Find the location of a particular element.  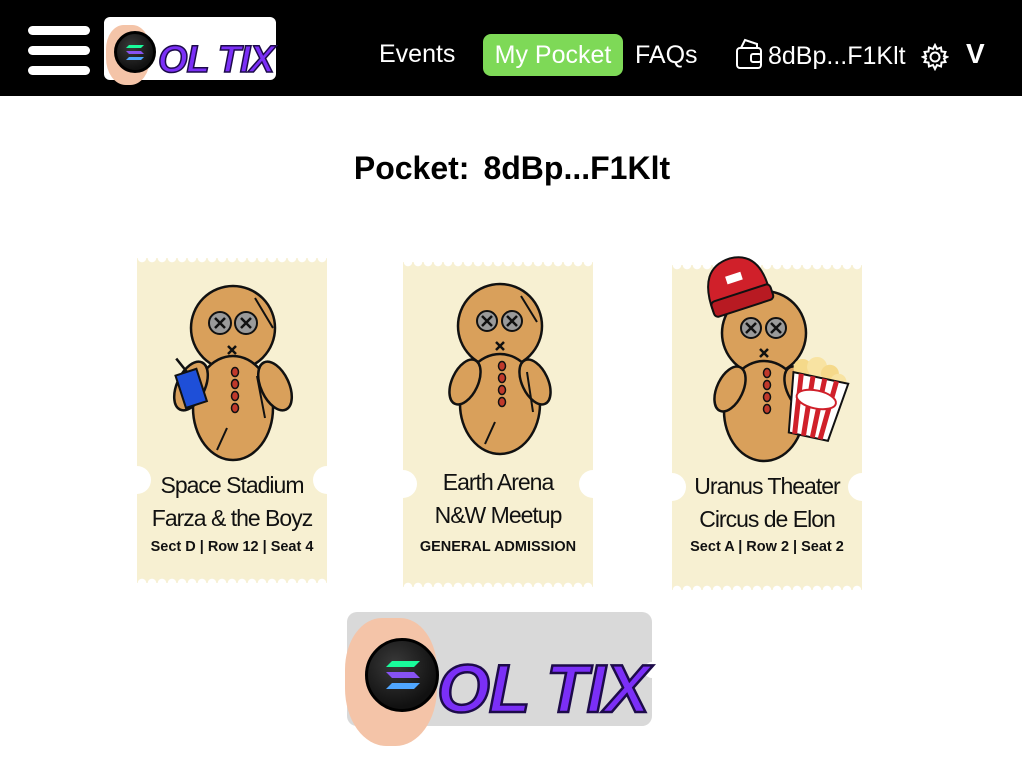

gear-icon is located at coordinates (935, 57).